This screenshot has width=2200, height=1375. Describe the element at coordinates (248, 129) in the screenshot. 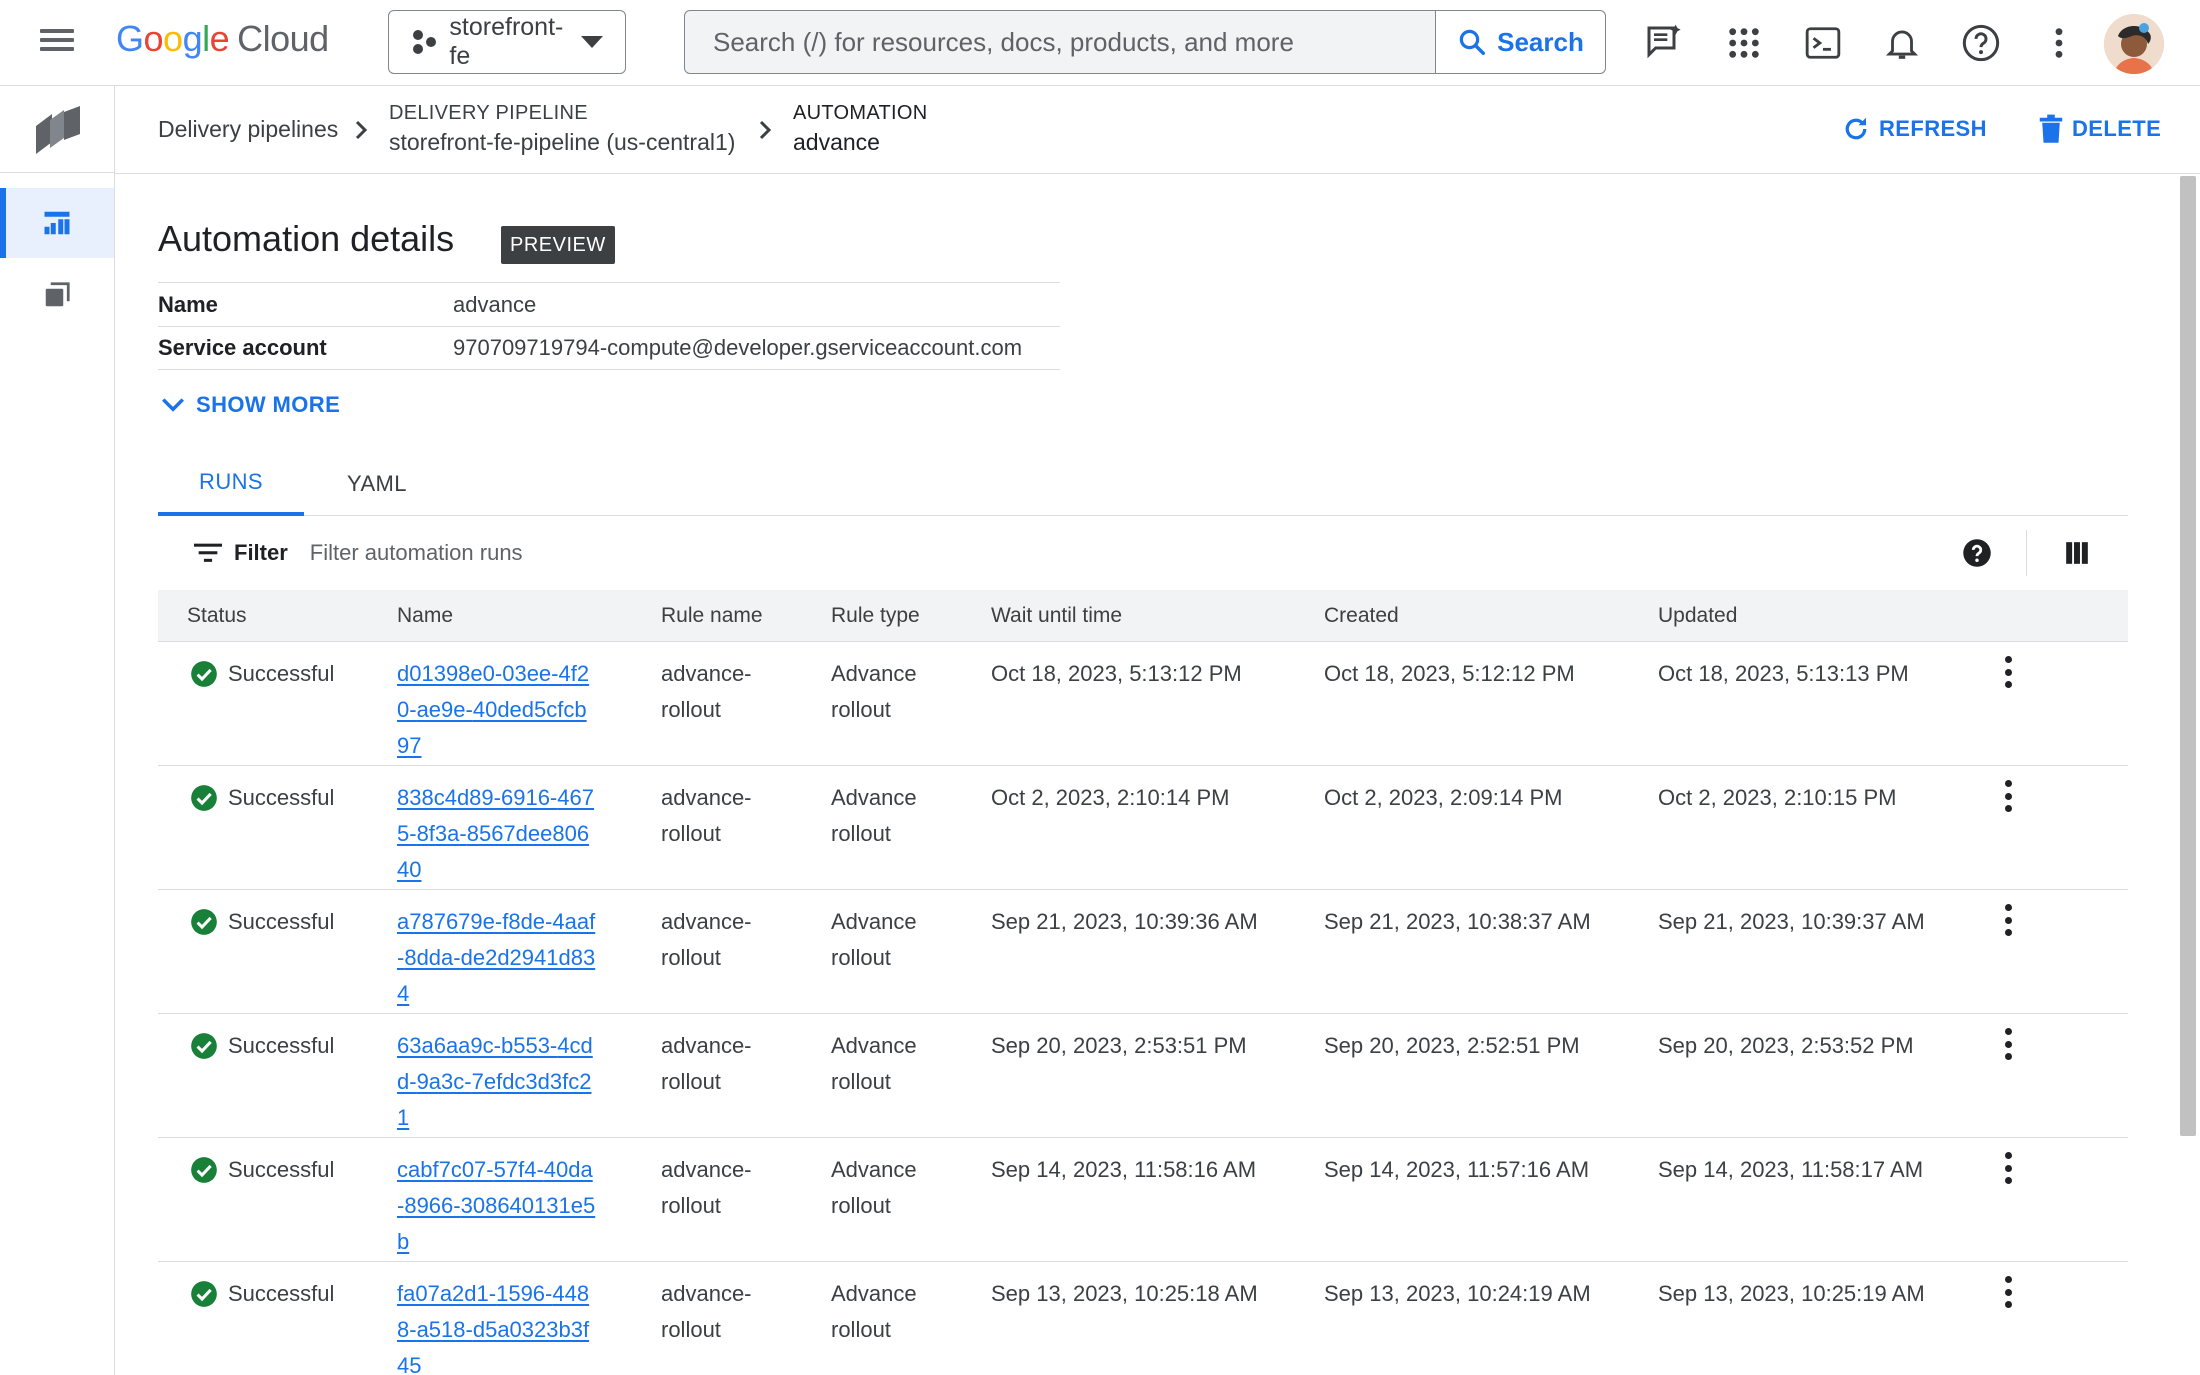

I see `breadcrumb-delivery-pipelines: Delivery pipelines` at that location.